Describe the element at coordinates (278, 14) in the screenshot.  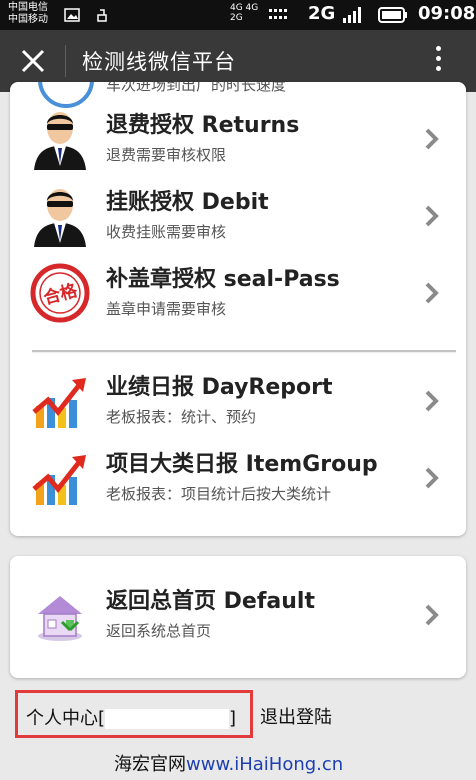
I see `data-activity-icon` at that location.